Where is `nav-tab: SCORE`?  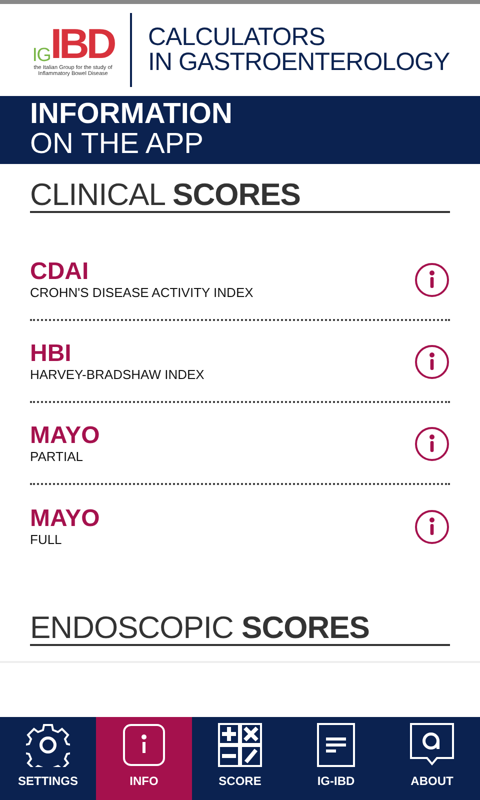
nav-tab: SCORE is located at coordinates (240, 758).